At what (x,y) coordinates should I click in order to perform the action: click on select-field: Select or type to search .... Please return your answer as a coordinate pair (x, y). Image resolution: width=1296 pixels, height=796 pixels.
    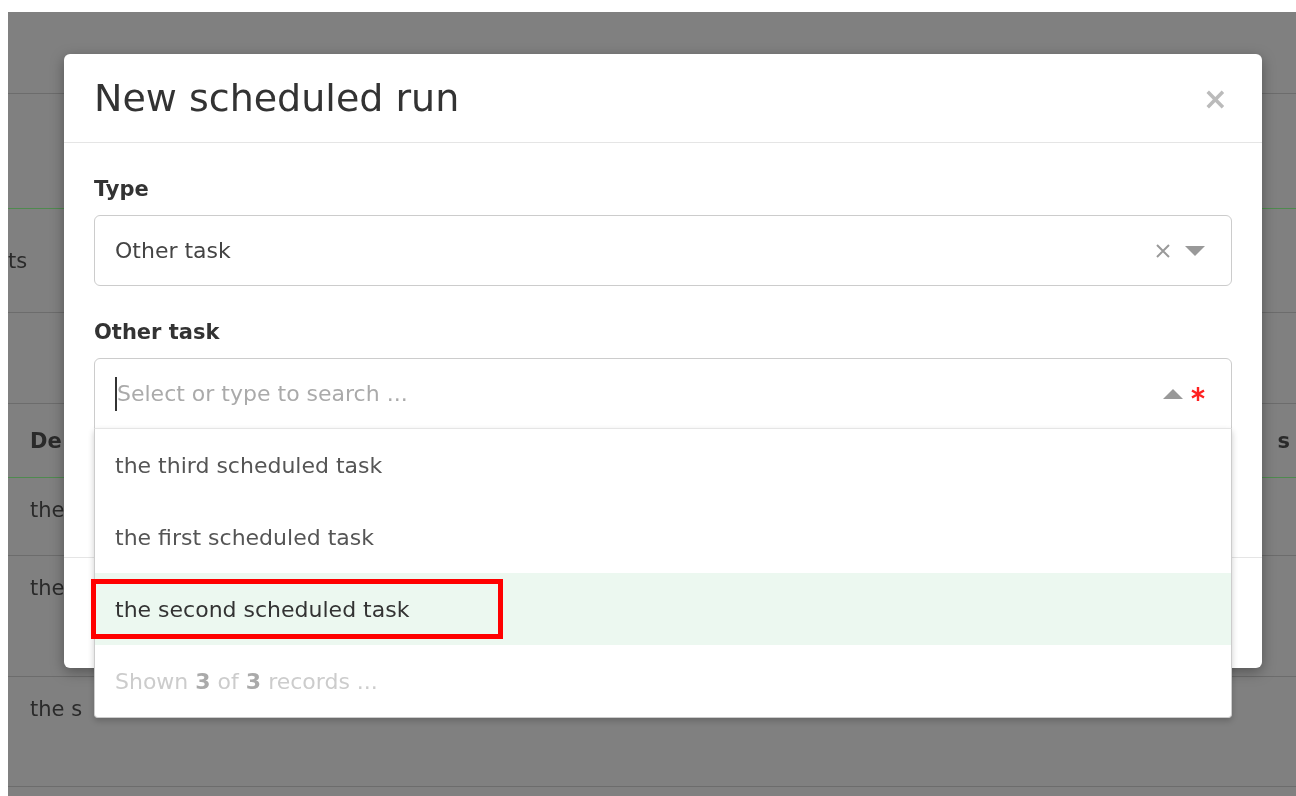
    Looking at the image, I should click on (663, 393).